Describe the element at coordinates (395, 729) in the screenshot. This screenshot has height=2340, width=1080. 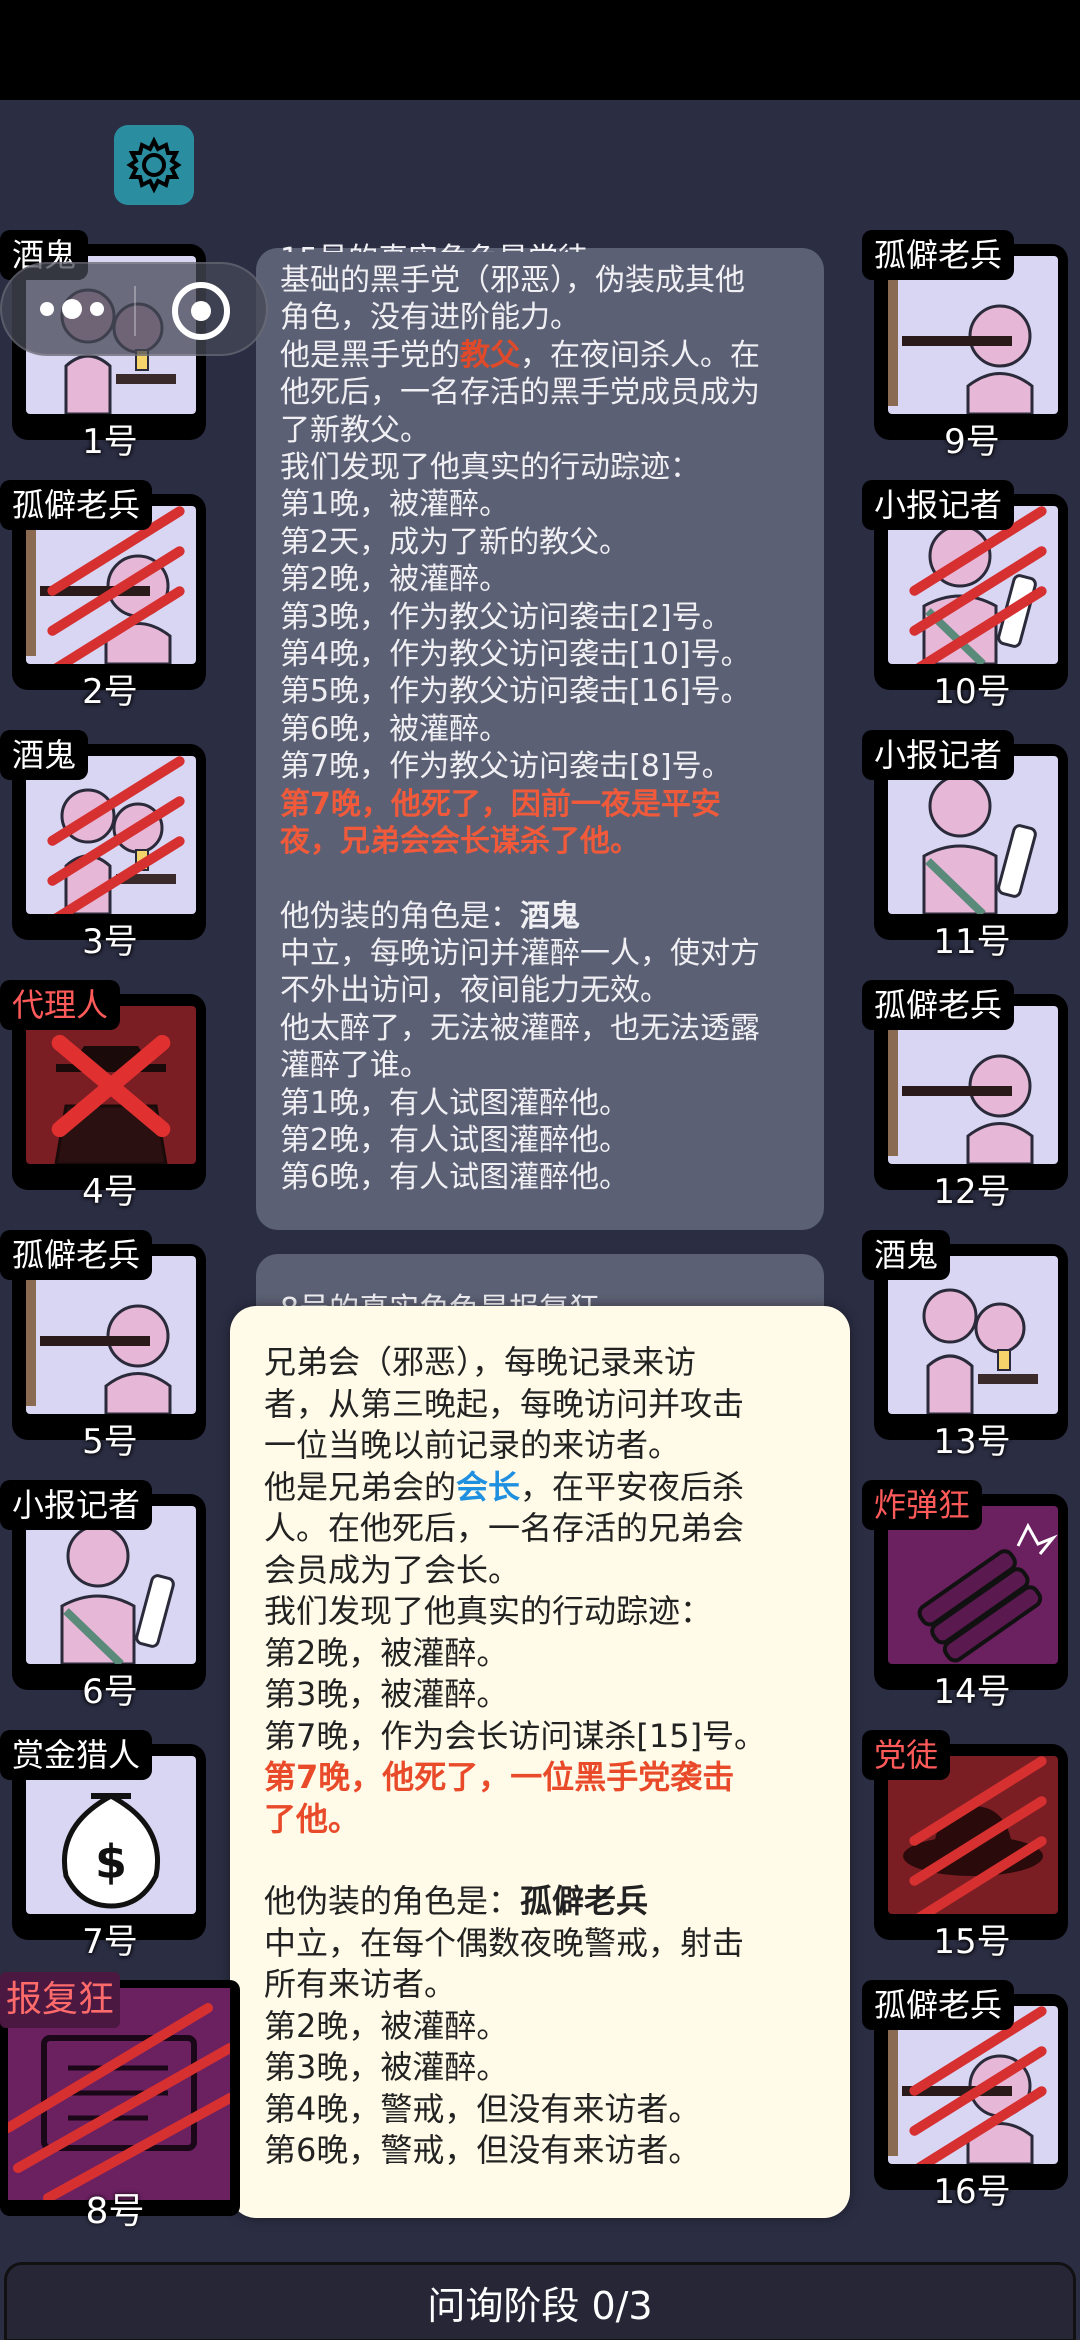
I see `text-line: 第6晚，被灌醉。` at that location.